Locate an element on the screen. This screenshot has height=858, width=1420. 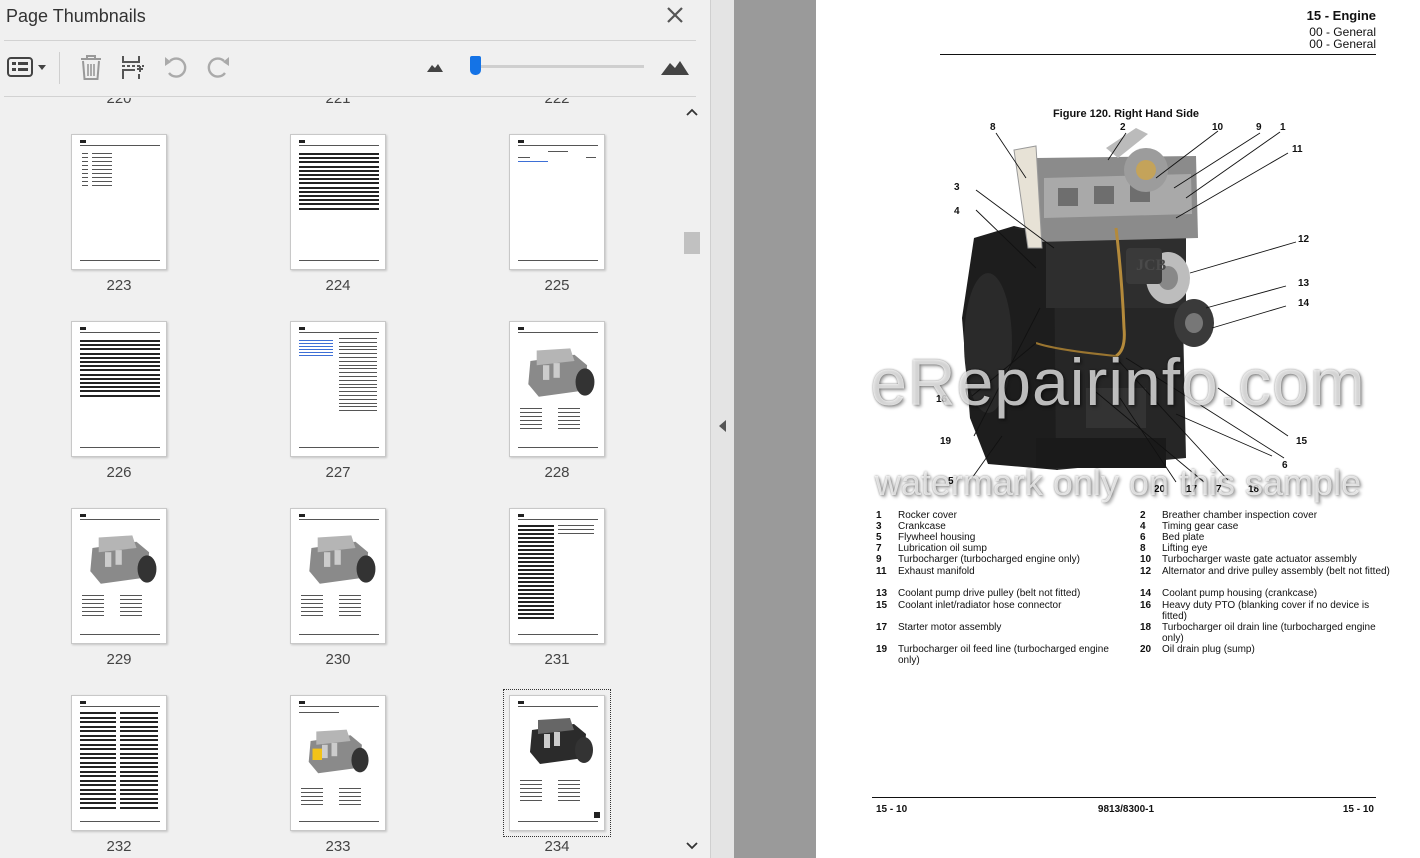
panel-splitter is located at coordinates (722, 429).